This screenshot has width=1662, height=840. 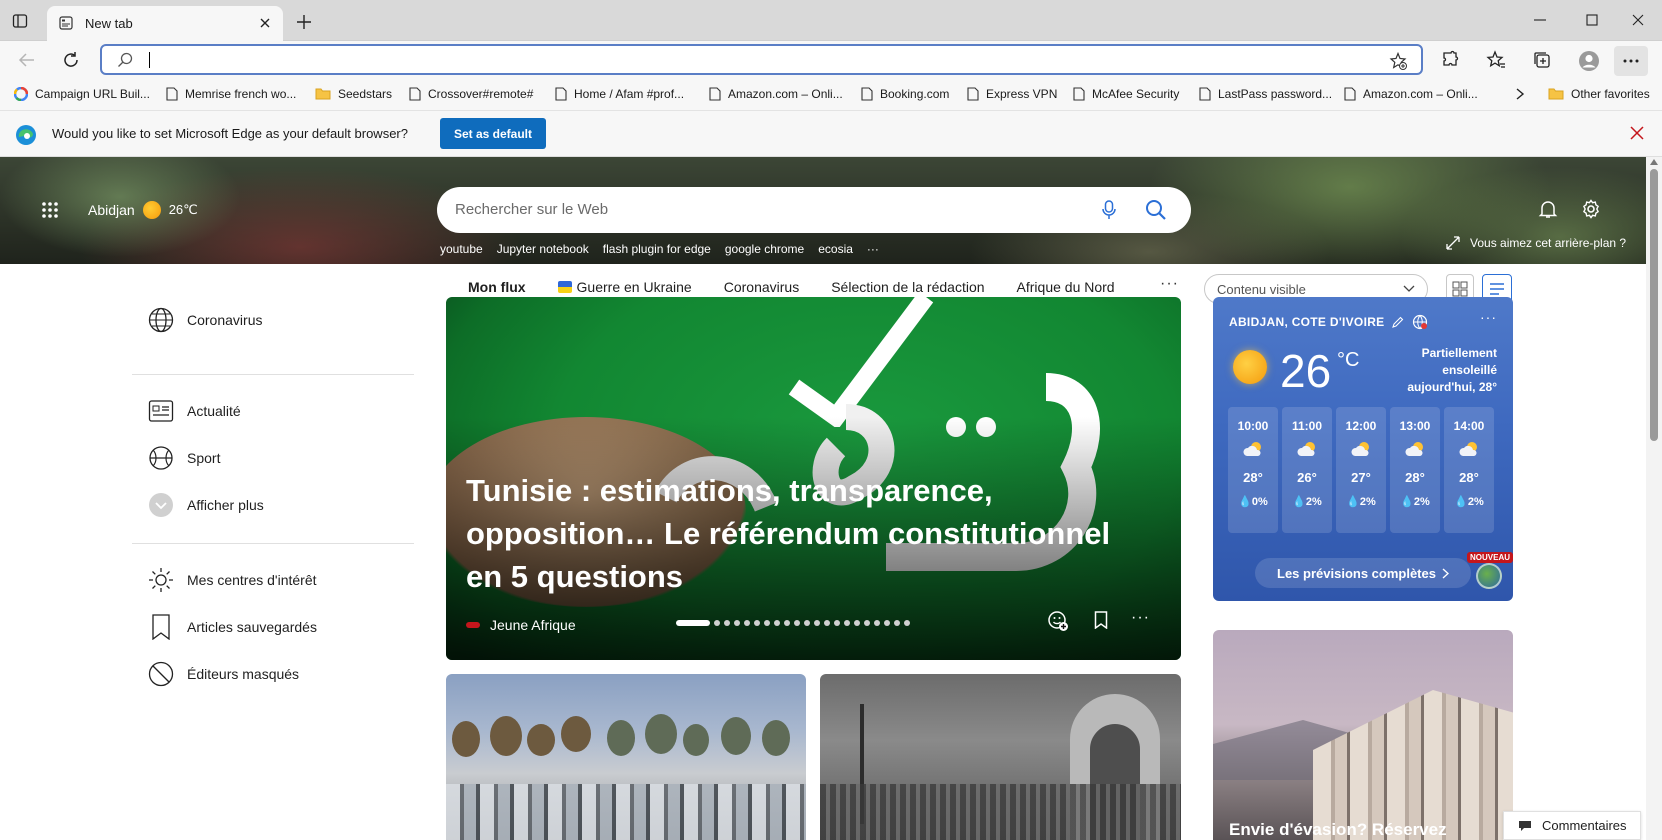 What do you see at coordinates (1637, 133) in the screenshot?
I see `close-infobar-icon` at bounding box center [1637, 133].